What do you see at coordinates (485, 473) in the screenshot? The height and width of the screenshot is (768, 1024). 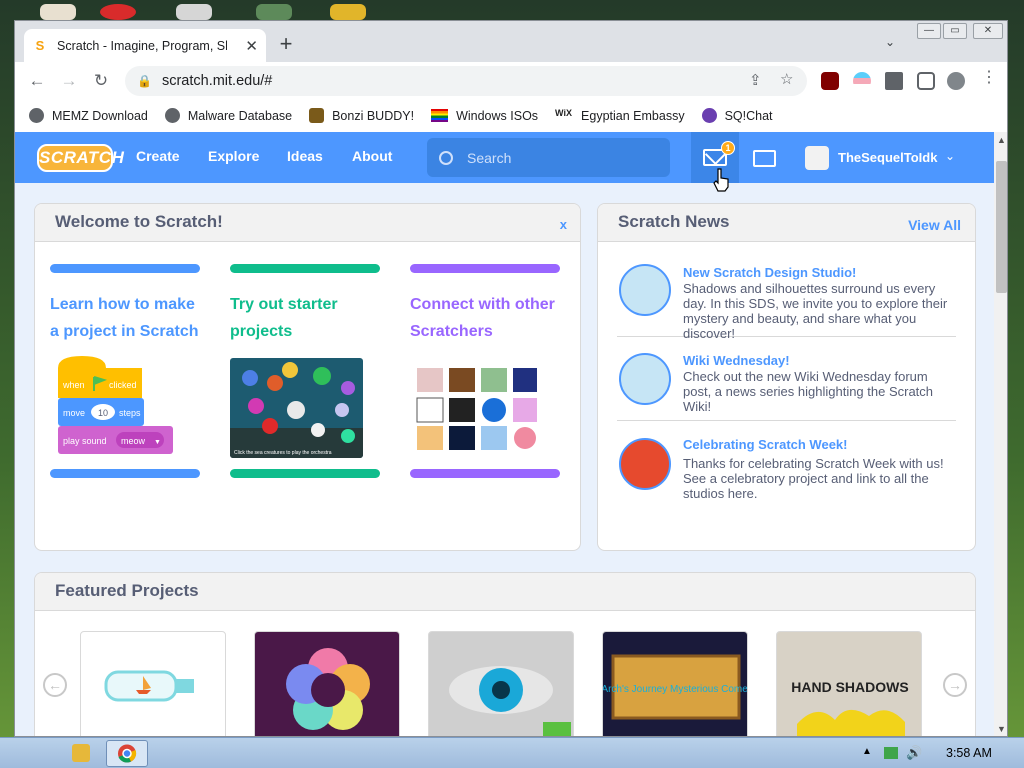 I see `connect-bottom-bar` at bounding box center [485, 473].